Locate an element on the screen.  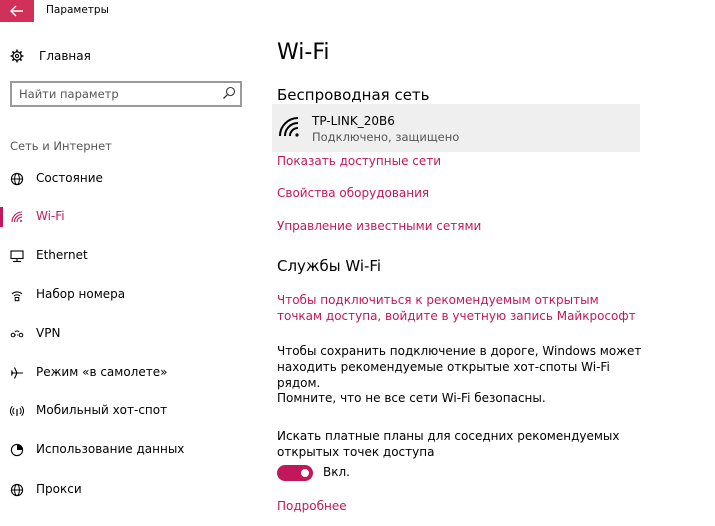
wifi-icon is located at coordinates (17, 217).